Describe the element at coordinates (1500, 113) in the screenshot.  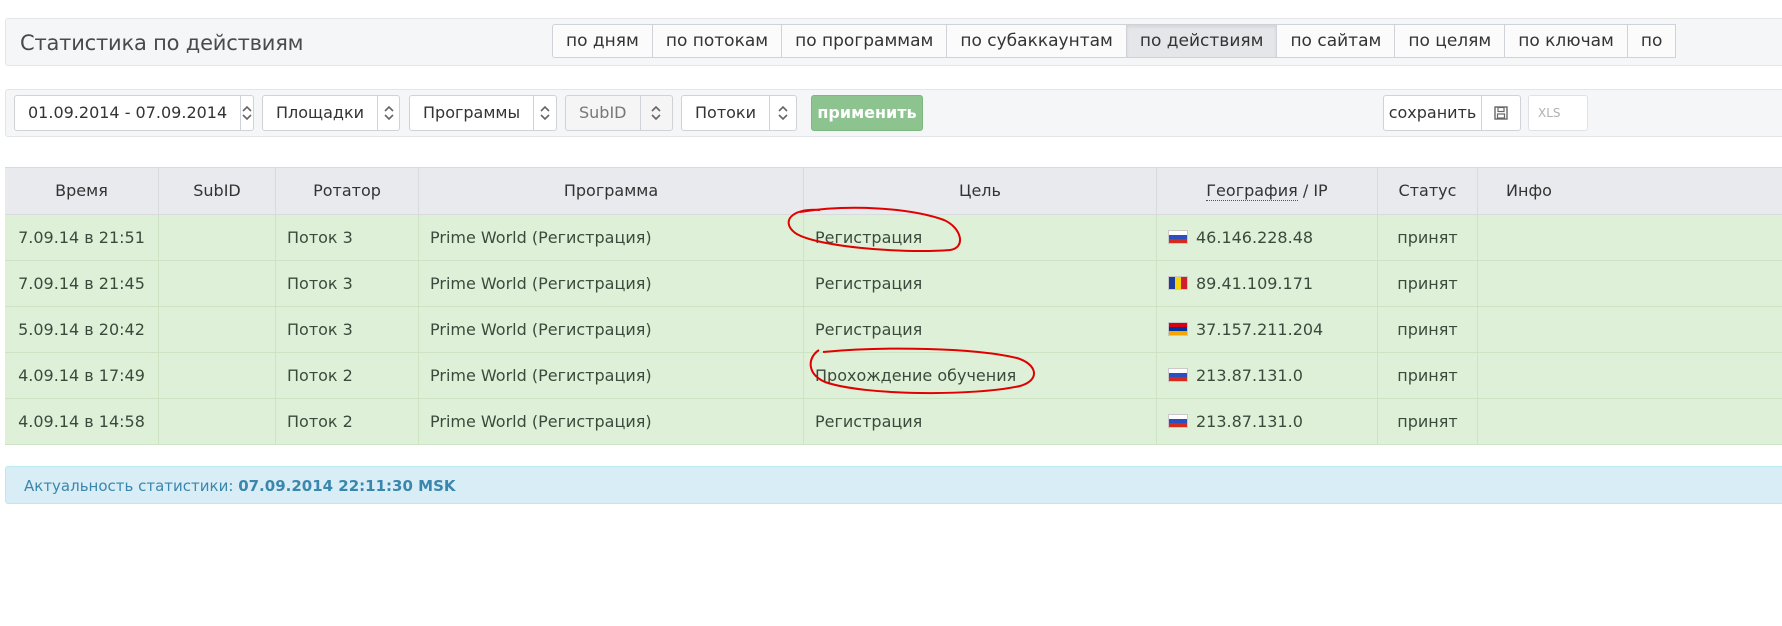
I see `floppy-disk-icon` at that location.